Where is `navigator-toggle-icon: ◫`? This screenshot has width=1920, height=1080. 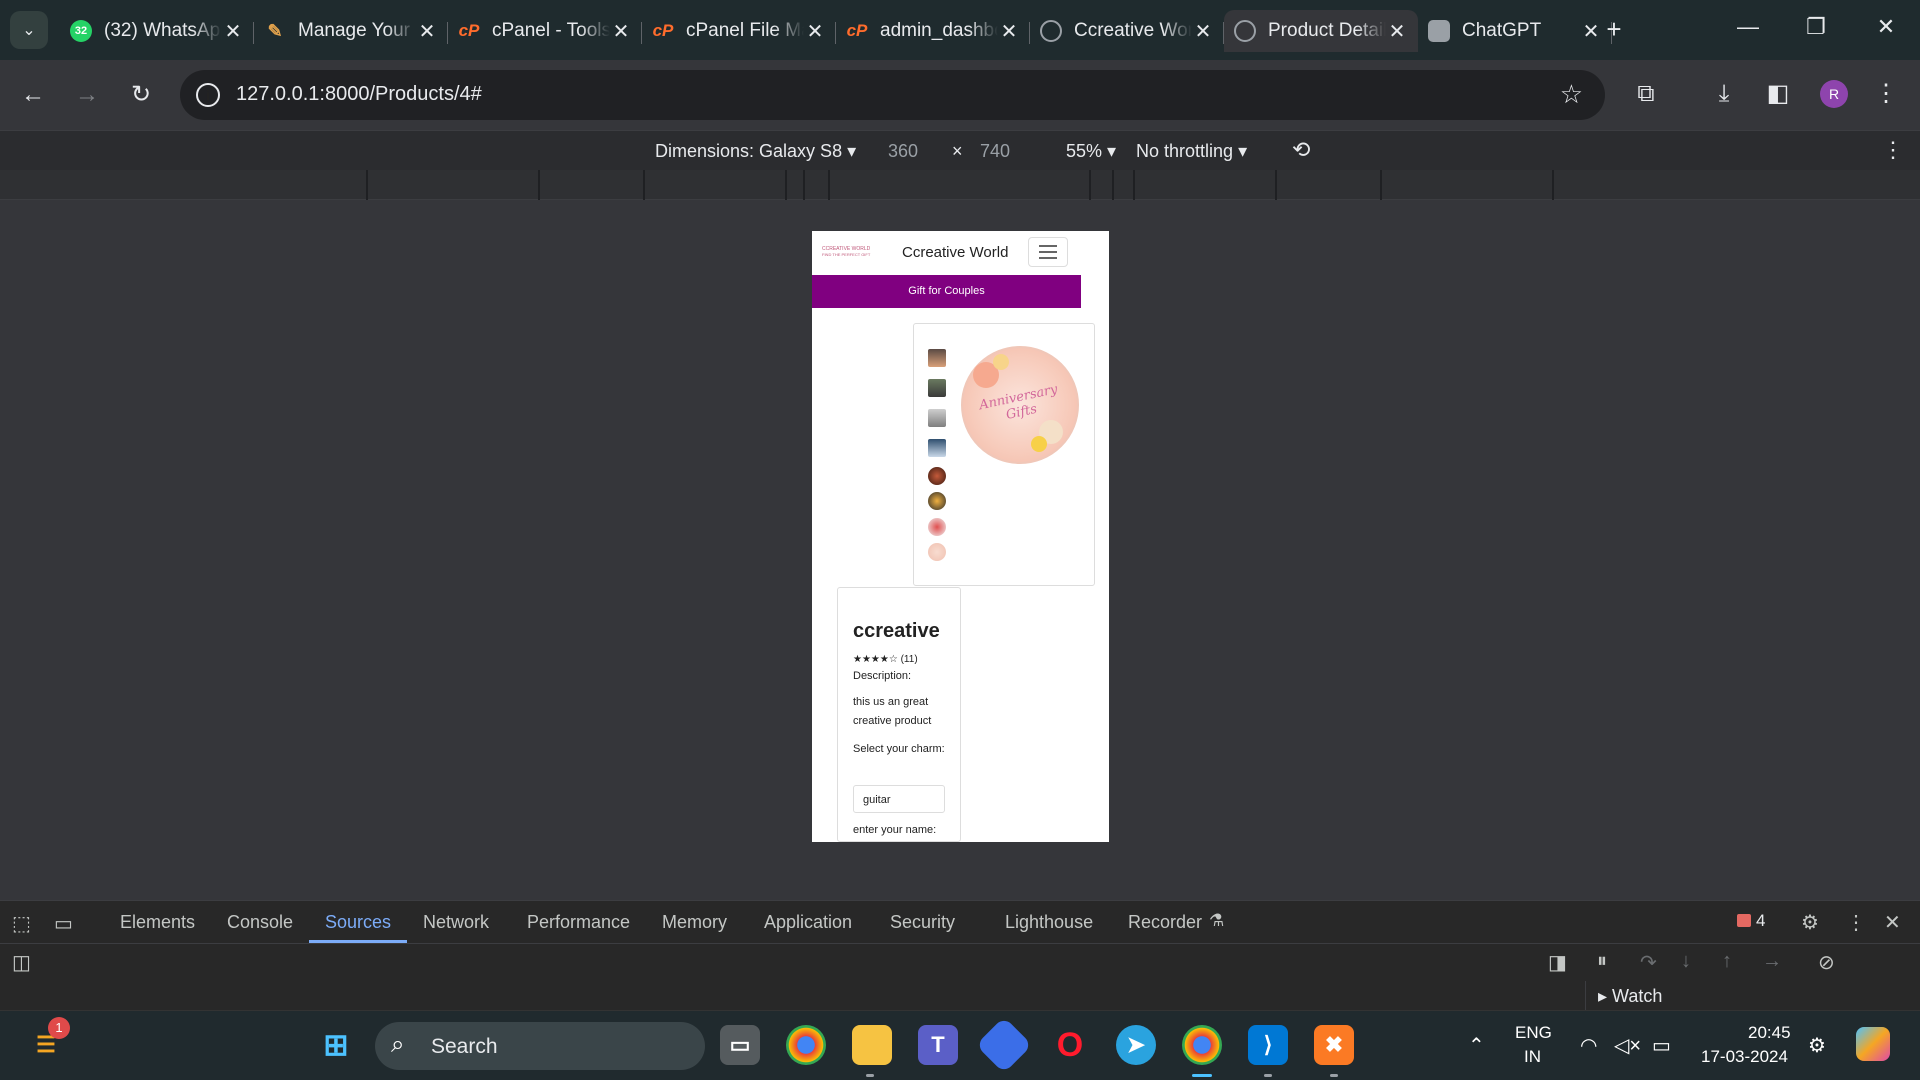 navigator-toggle-icon: ◫ is located at coordinates (21, 962).